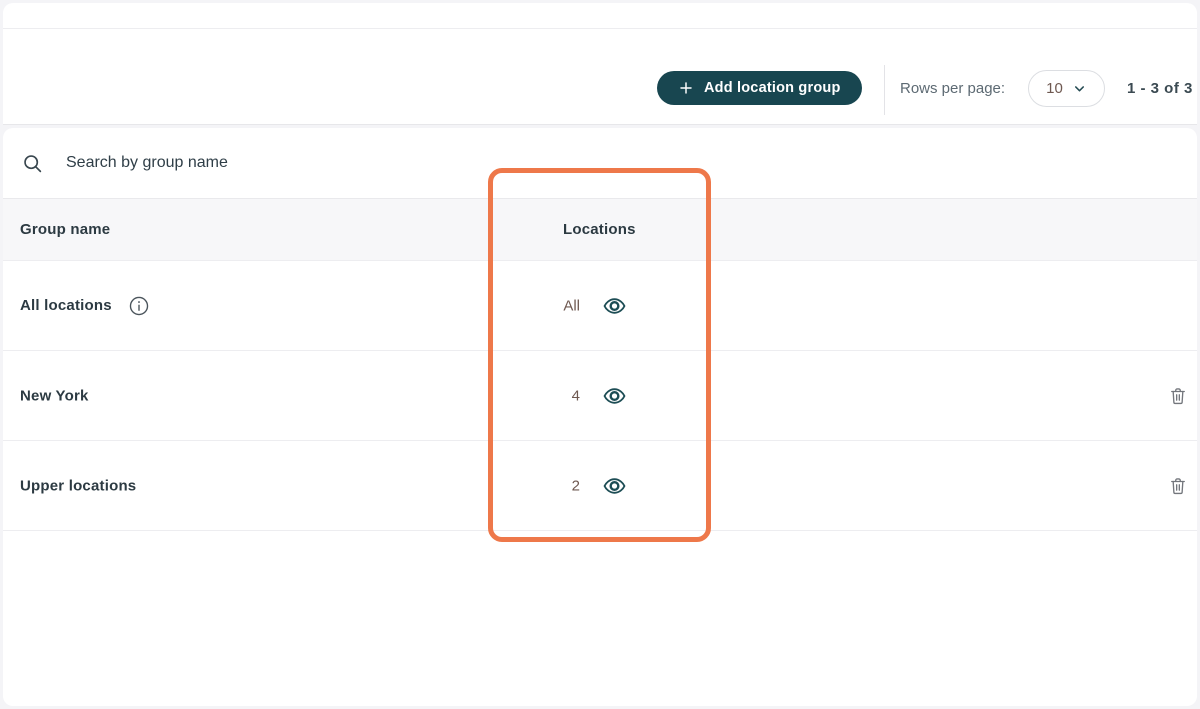  I want to click on table-header: Group name Locations, so click(600, 230).